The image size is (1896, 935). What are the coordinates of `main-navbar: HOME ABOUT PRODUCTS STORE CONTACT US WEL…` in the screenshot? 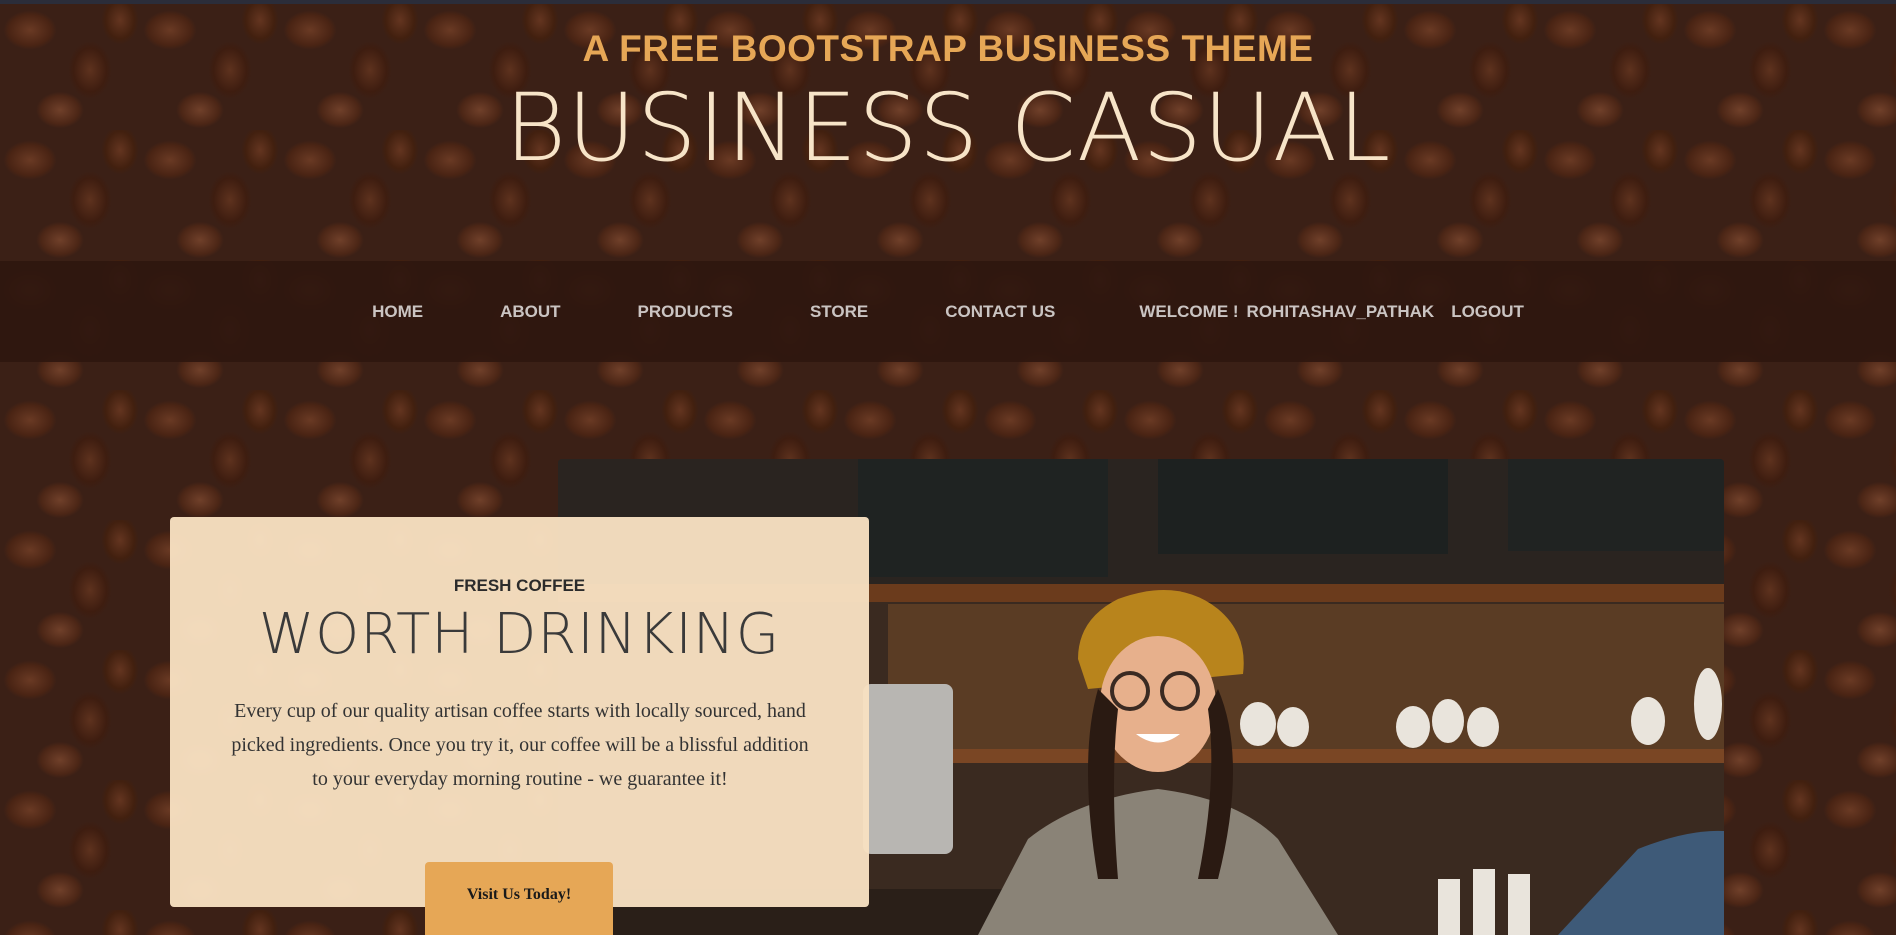 It's located at (948, 311).